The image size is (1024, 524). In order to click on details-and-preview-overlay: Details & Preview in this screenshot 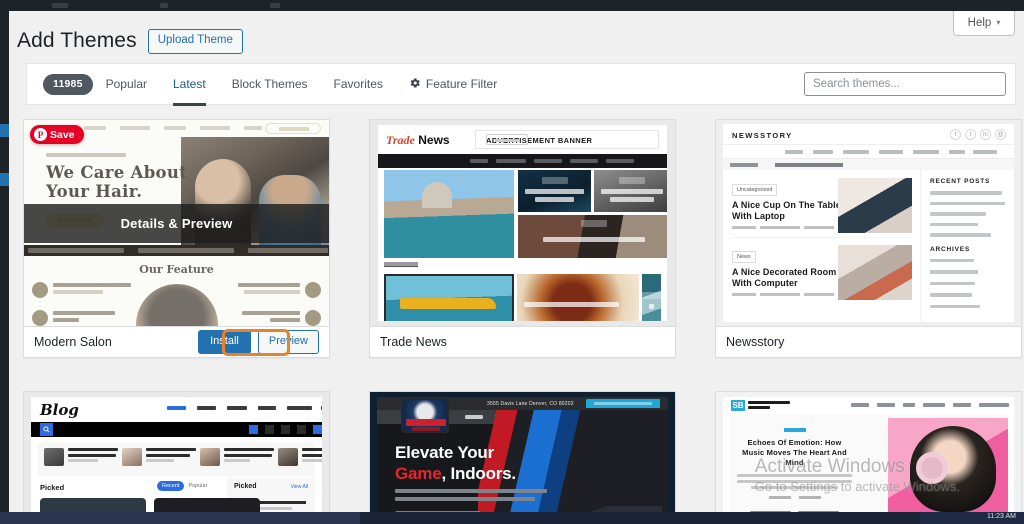, I will do `click(176, 223)`.